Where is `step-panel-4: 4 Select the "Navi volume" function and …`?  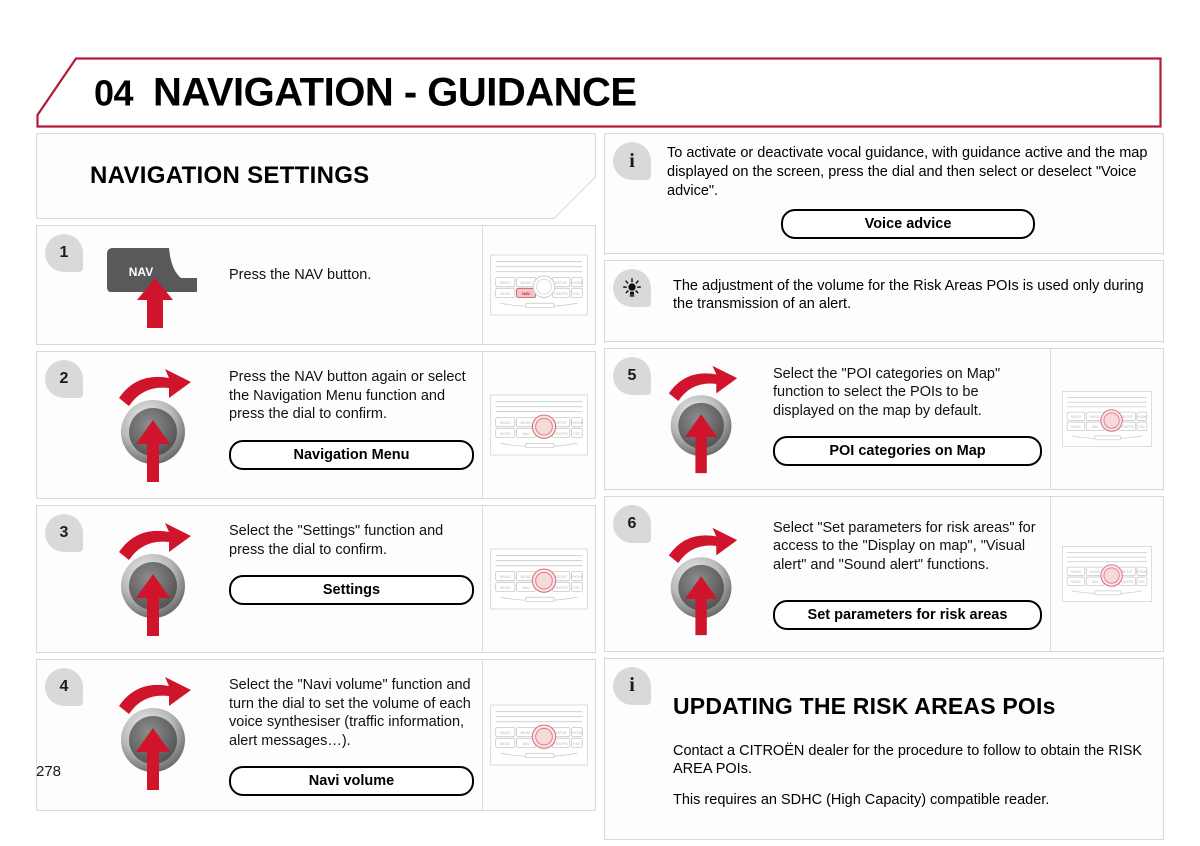 step-panel-4: 4 Select the "Navi volume" function and … is located at coordinates (316, 735).